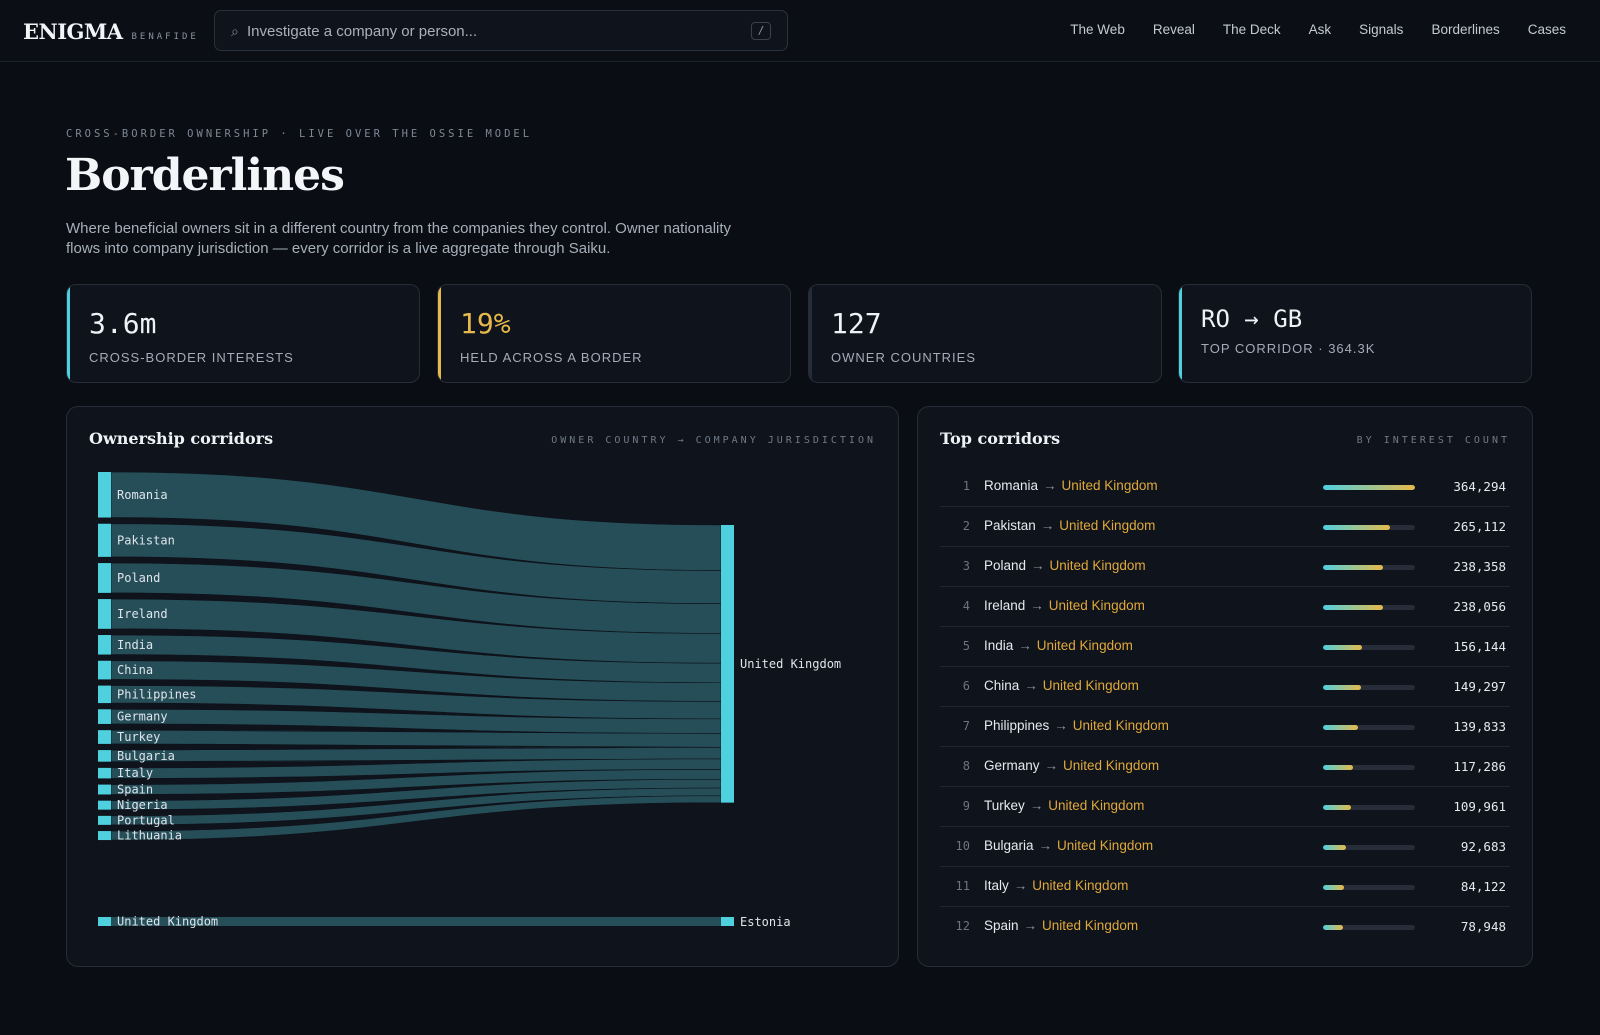  I want to click on corridor-label: Turkey → United Kingdom, so click(1064, 805).